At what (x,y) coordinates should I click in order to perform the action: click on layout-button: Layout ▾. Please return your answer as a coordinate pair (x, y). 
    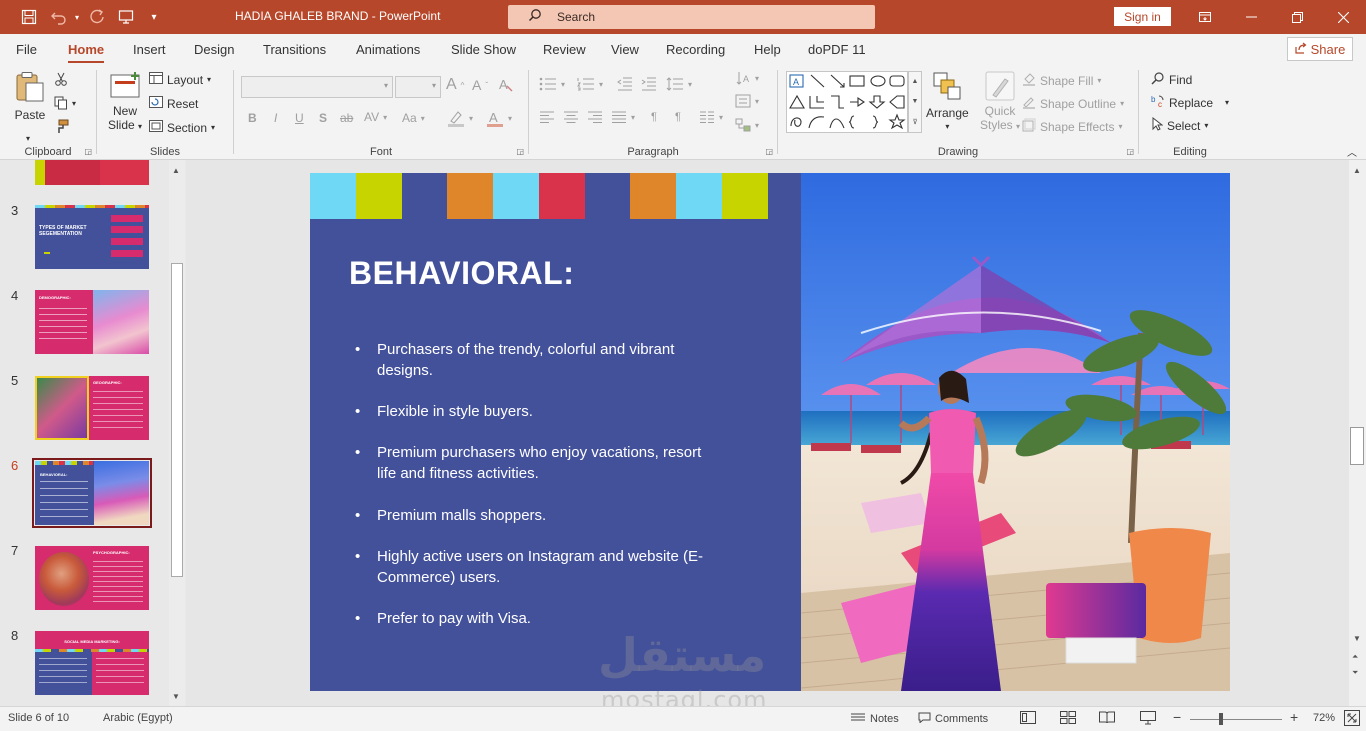
    Looking at the image, I should click on (180, 79).